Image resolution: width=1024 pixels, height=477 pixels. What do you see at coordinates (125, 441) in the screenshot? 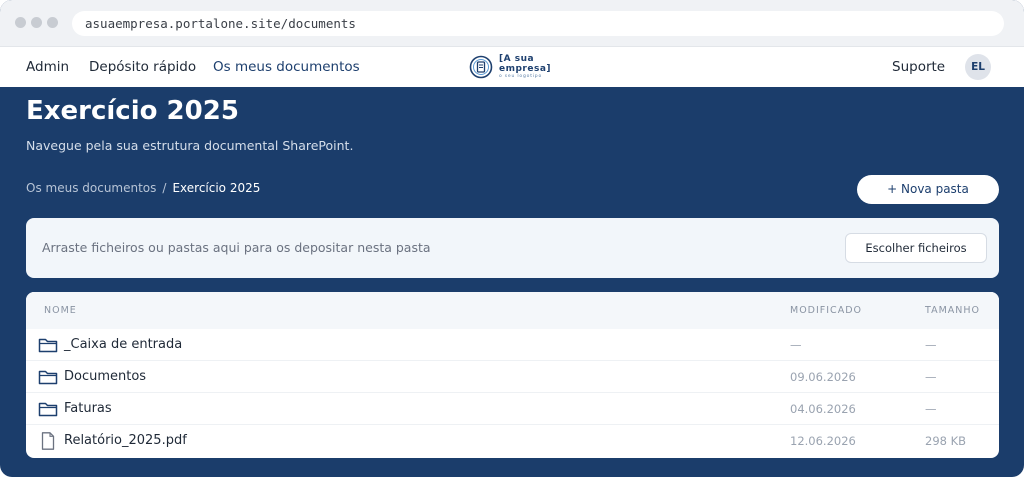
I see `file-name: Relatório_2025.pdf` at bounding box center [125, 441].